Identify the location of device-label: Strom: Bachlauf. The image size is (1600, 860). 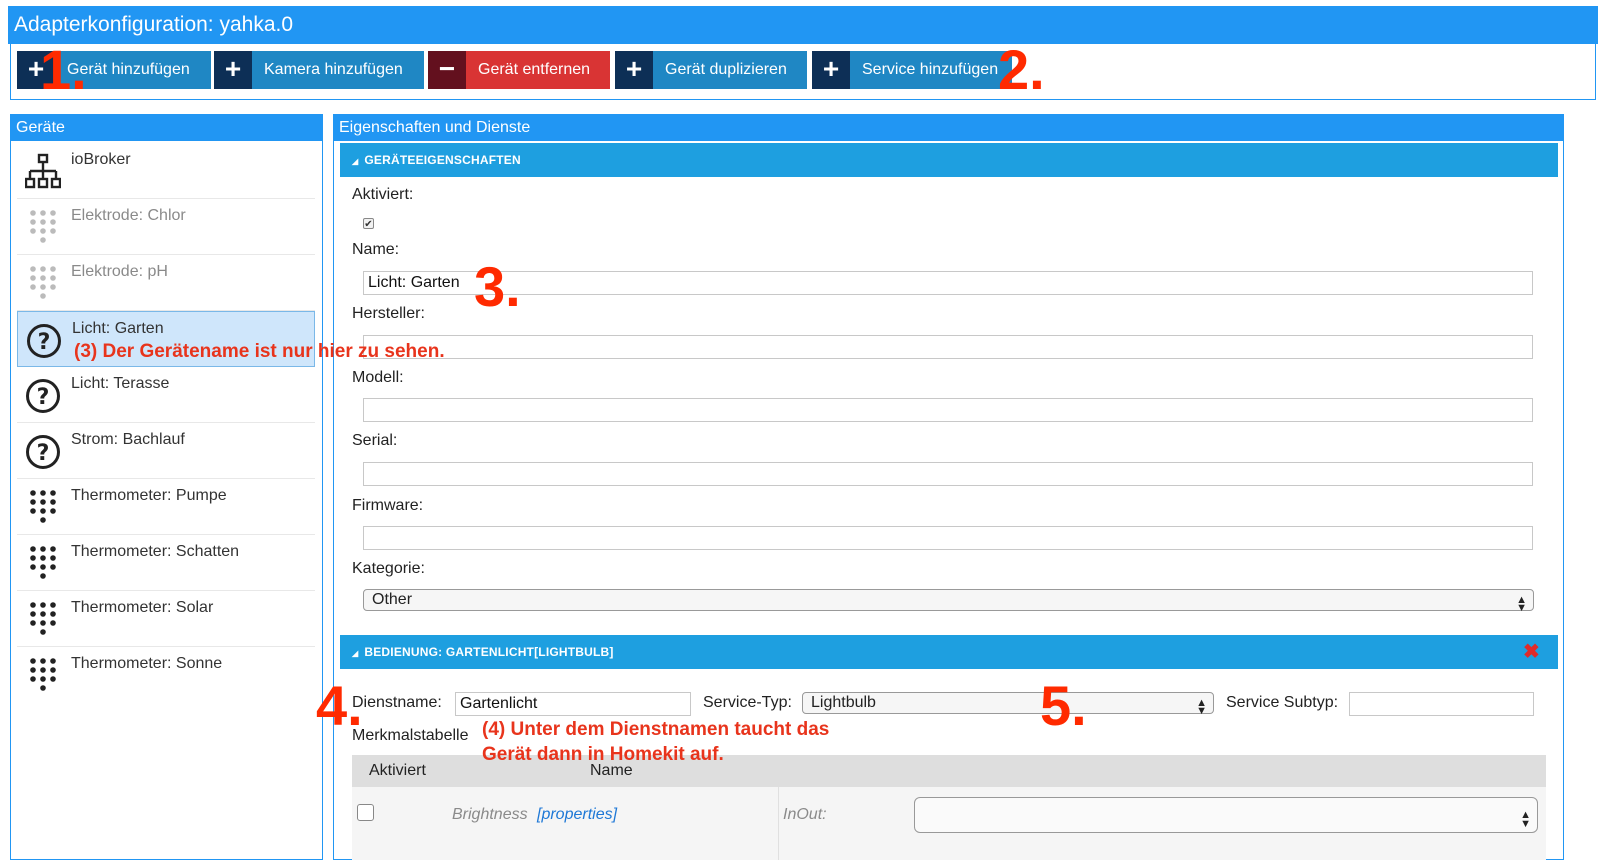
(128, 439).